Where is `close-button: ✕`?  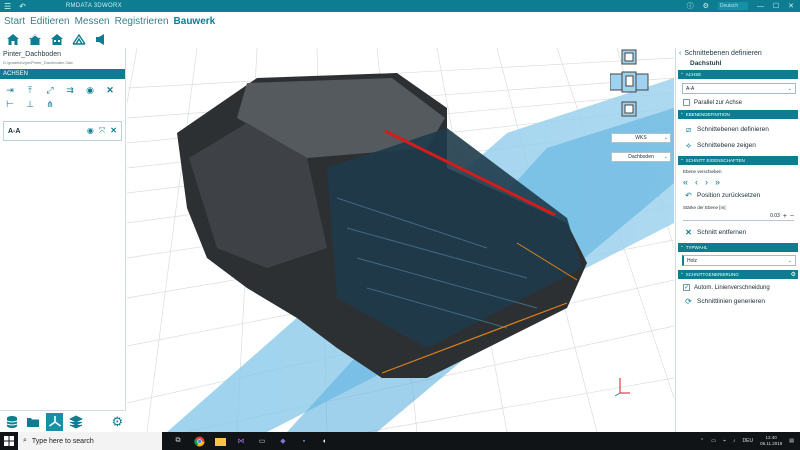
close-button: ✕ is located at coordinates (791, 6).